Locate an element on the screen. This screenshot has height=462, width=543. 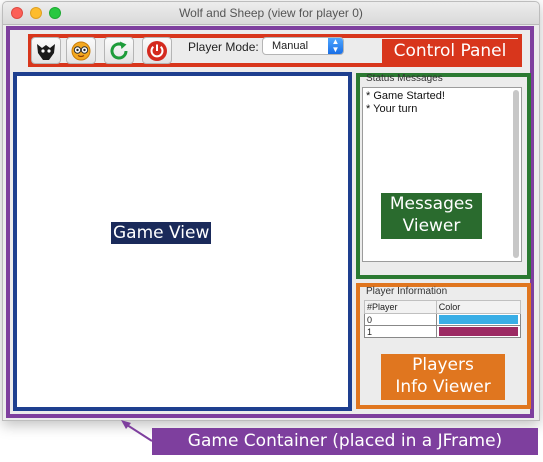
game-container-tag: Game Container (placed in a JFrame) is located at coordinates (345, 441).